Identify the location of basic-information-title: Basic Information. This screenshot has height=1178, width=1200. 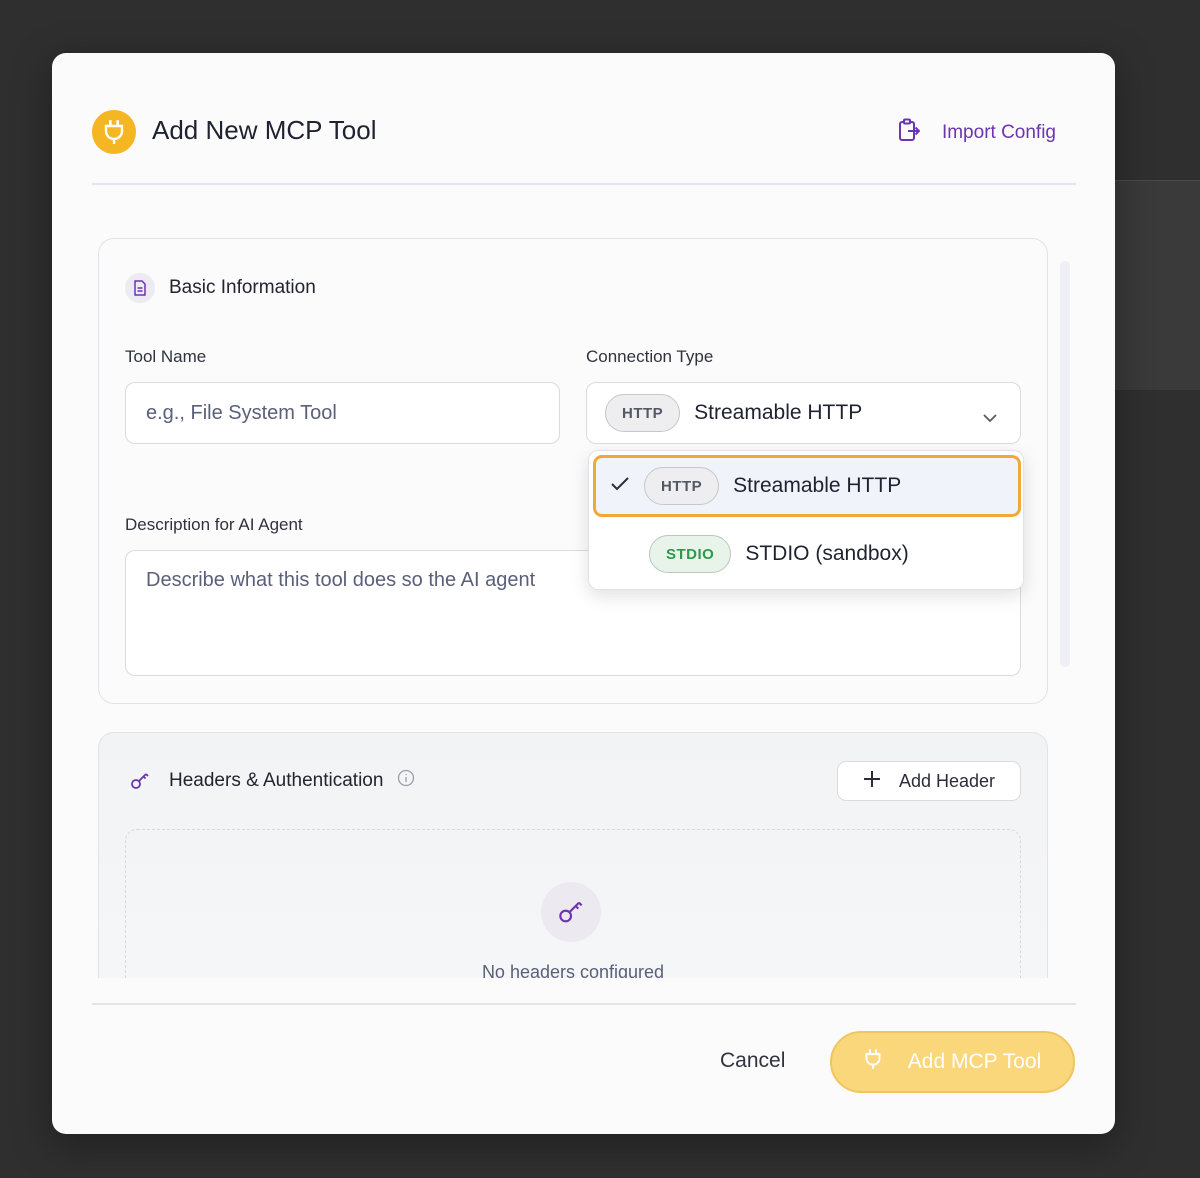
(242, 287).